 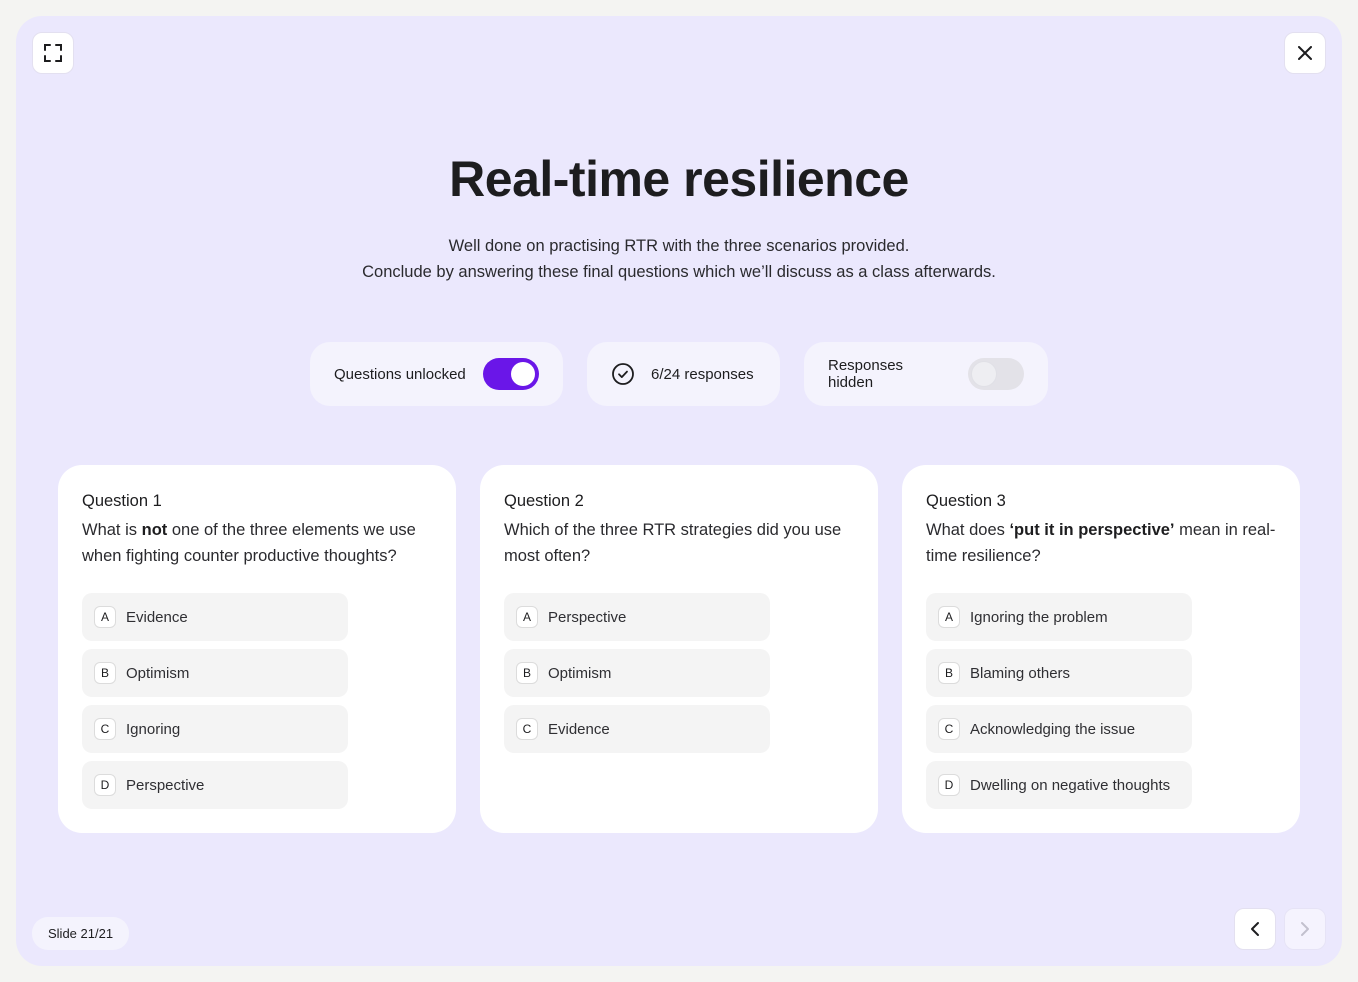 I want to click on question-text-part: What is, so click(x=112, y=530).